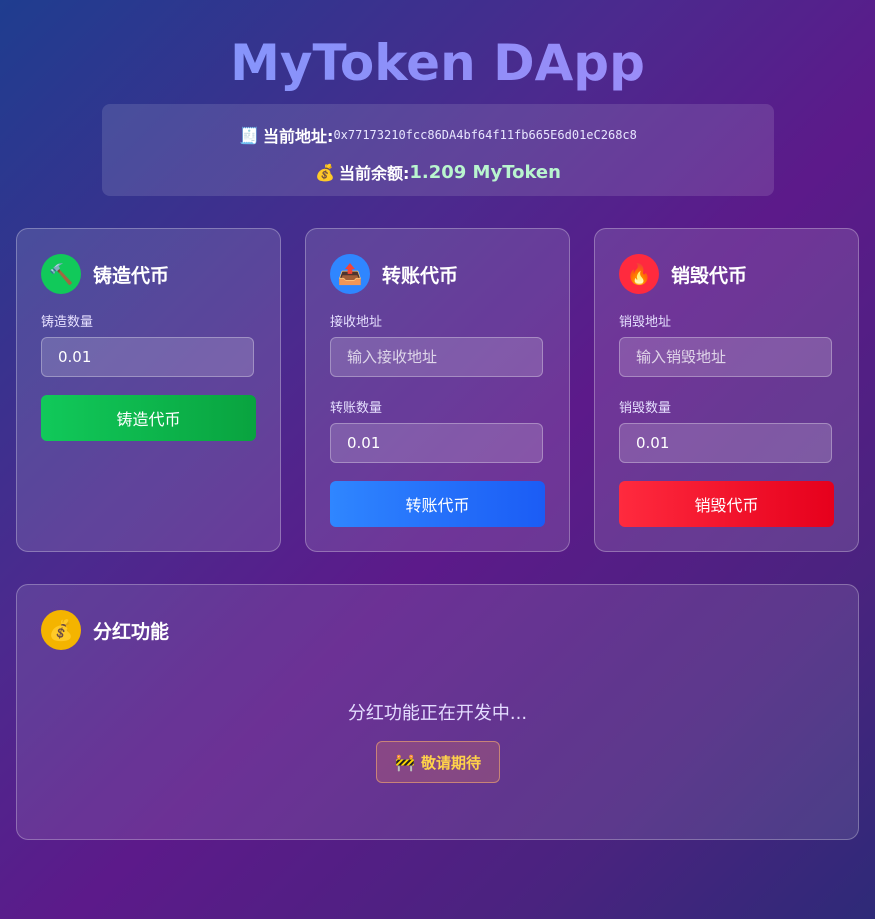 This screenshot has height=919, width=875. Describe the element at coordinates (437, 63) in the screenshot. I see `app-title: MyToken DApp` at that location.